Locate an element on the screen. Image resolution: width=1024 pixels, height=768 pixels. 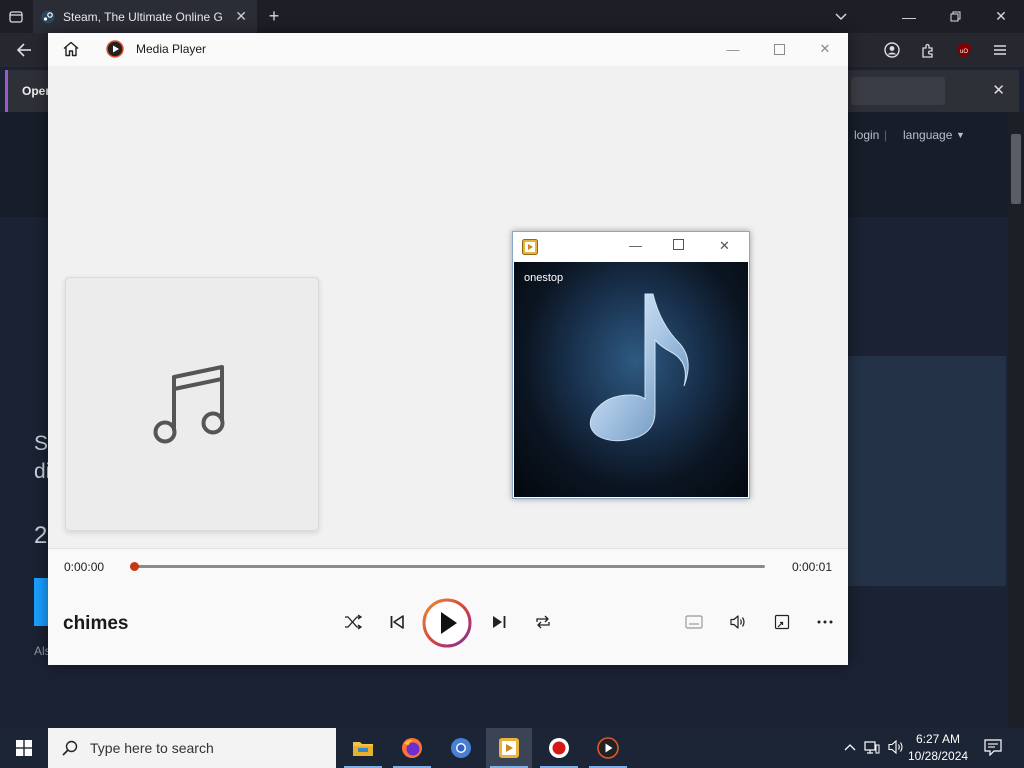
captions-icon is located at coordinates (694, 622).